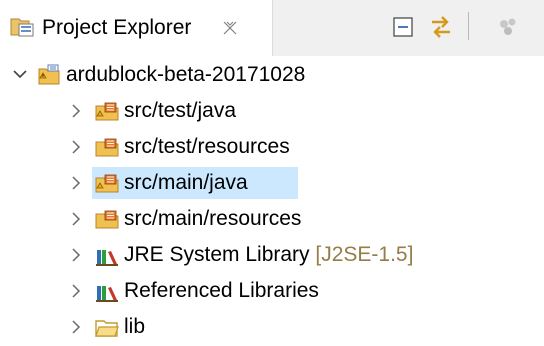 This screenshot has height=346, width=544. What do you see at coordinates (135, 326) in the screenshot?
I see `tree-item-label: lib` at bounding box center [135, 326].